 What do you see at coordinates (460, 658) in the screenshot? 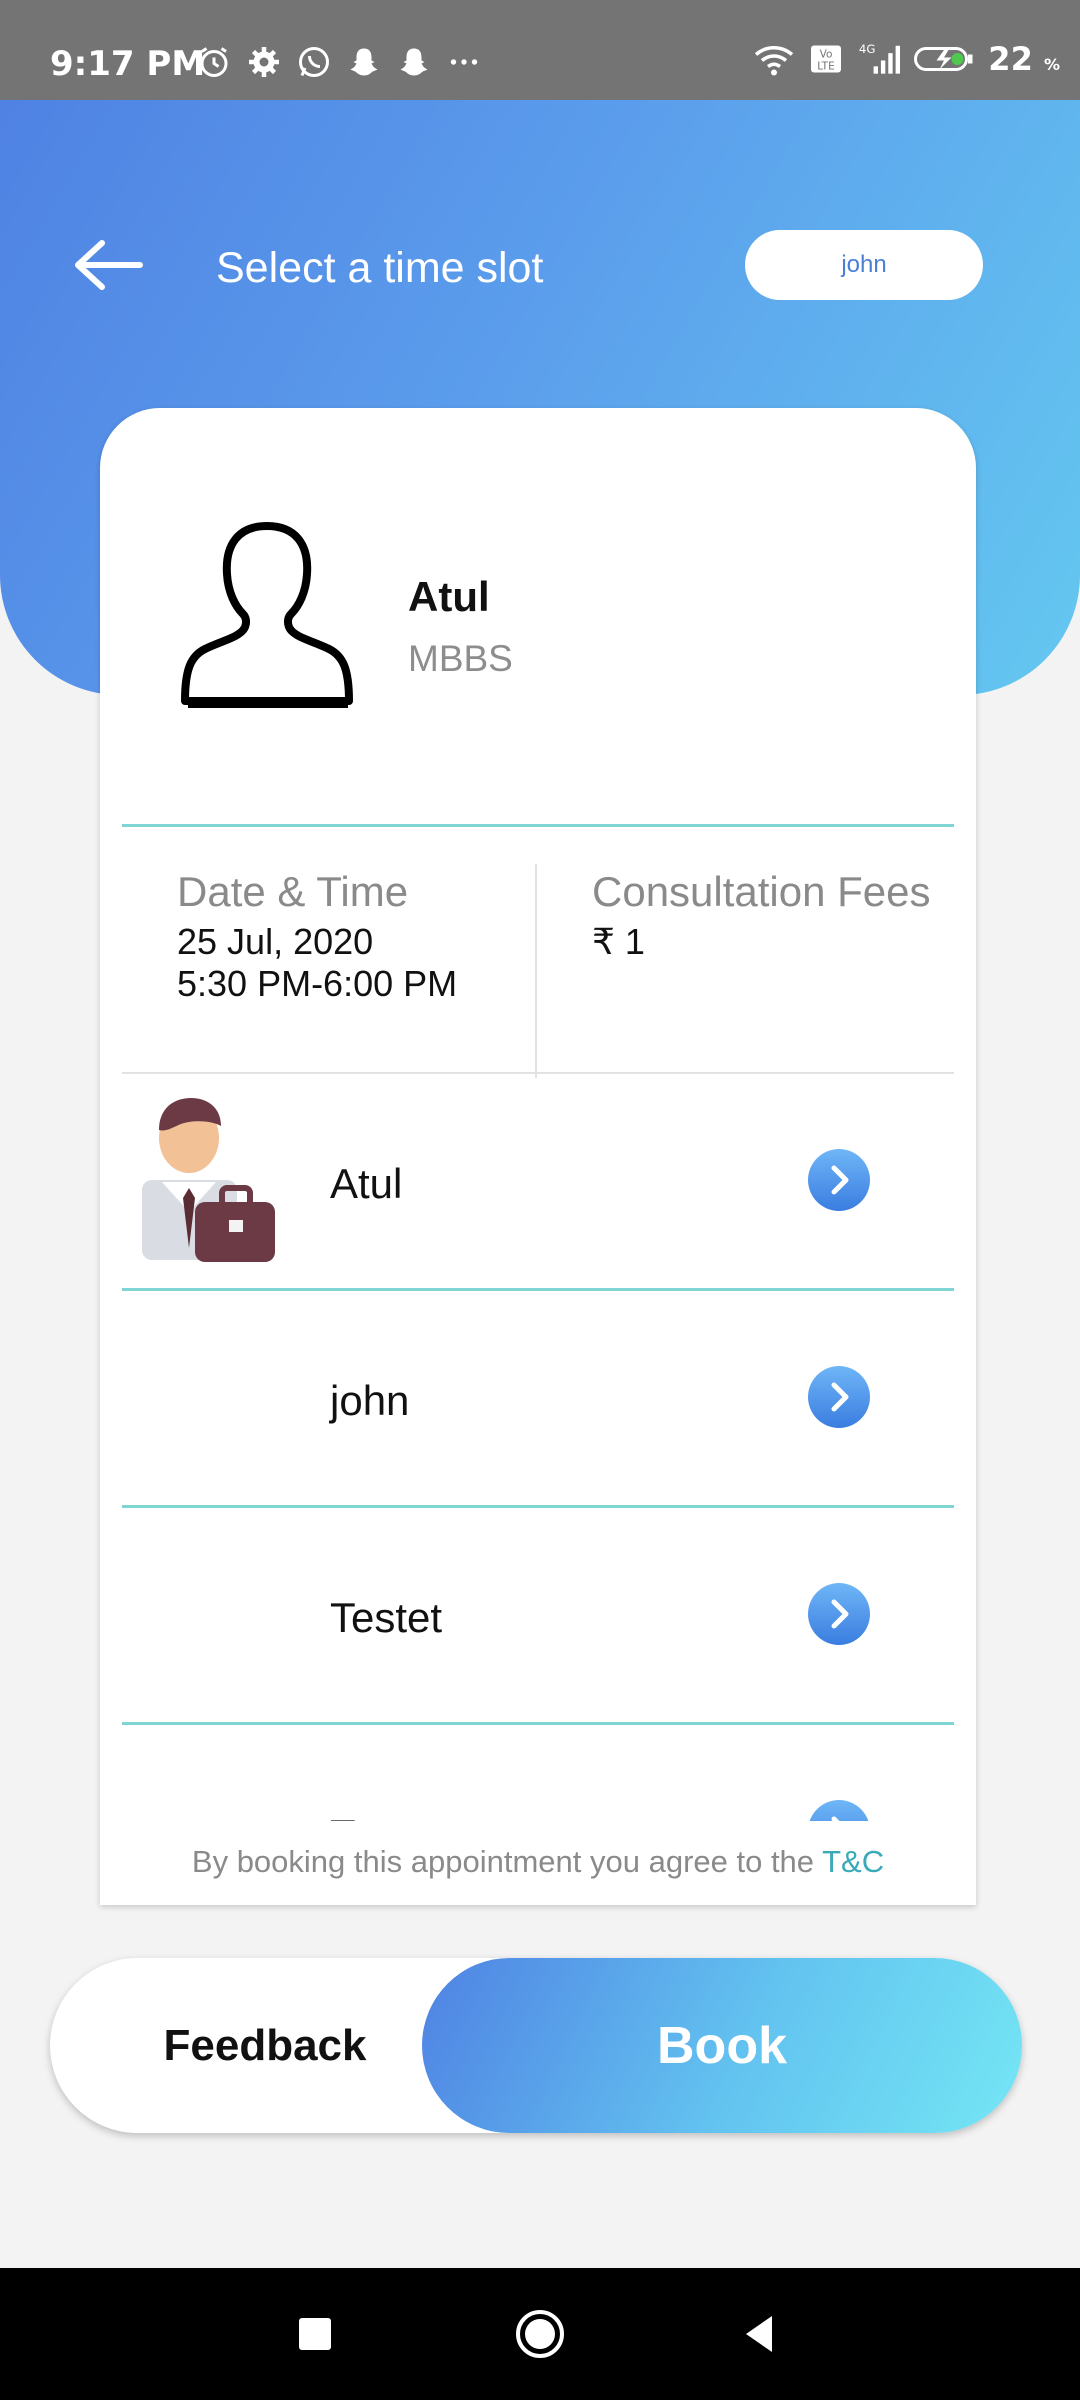
I see `doctor-degree: MBBS` at bounding box center [460, 658].